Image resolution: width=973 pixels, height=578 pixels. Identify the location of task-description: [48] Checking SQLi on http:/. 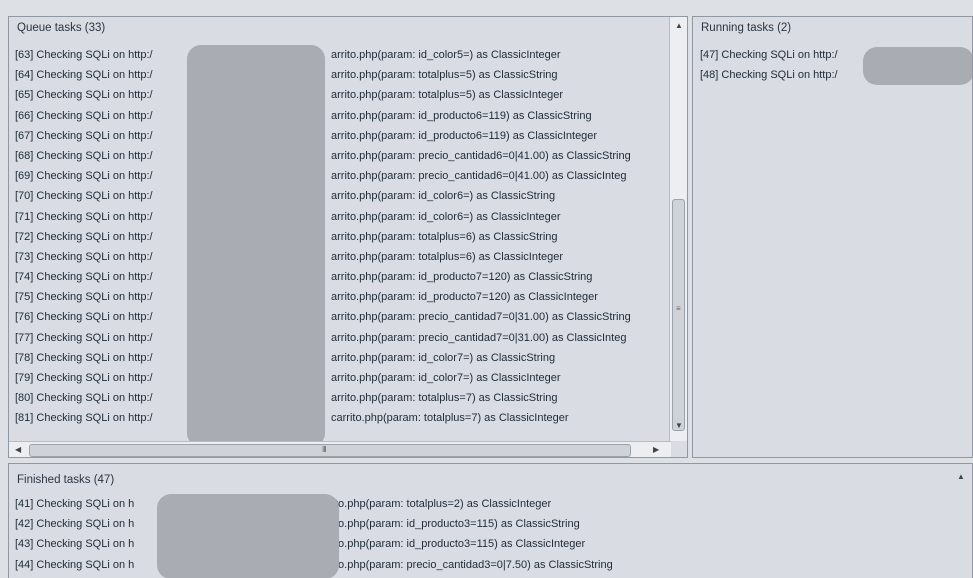
(769, 75).